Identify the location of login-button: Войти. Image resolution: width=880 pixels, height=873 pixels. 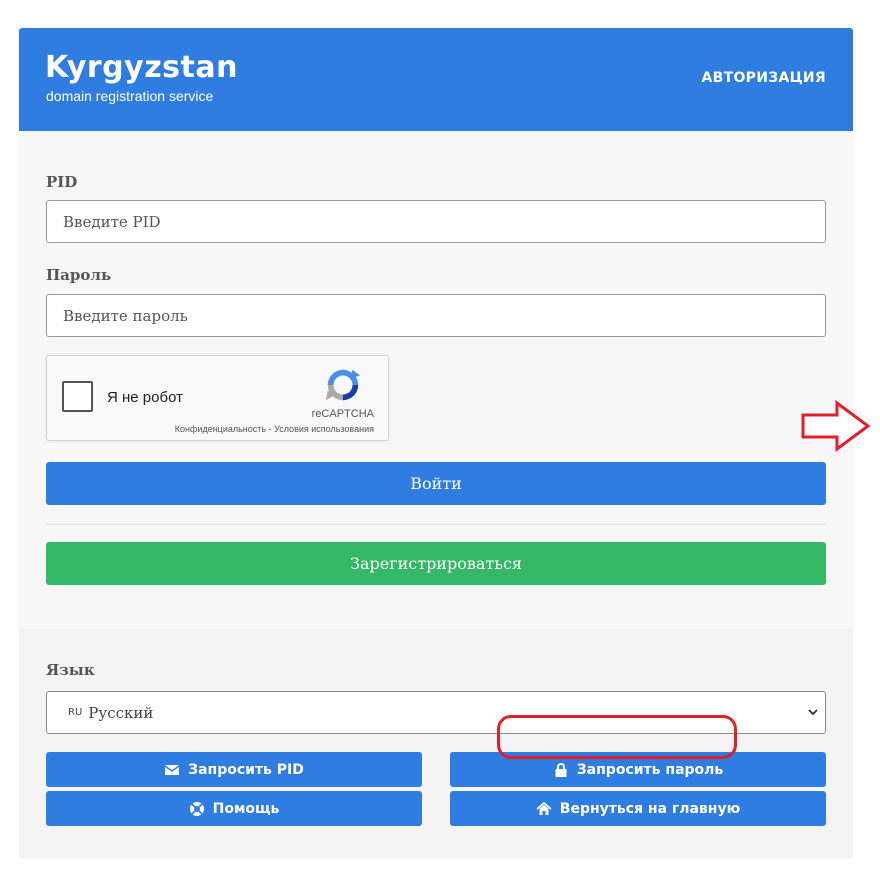
(436, 483).